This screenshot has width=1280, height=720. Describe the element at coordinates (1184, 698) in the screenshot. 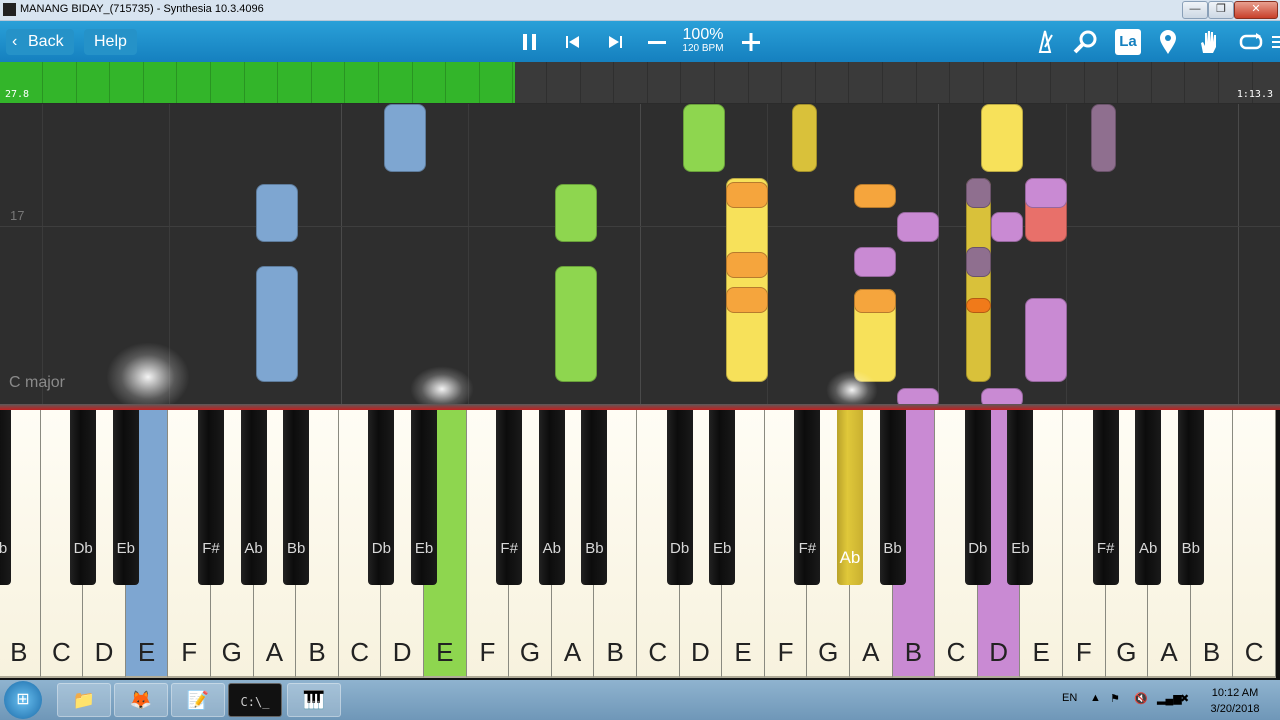

I see `wifi-off-icon: ✖` at that location.